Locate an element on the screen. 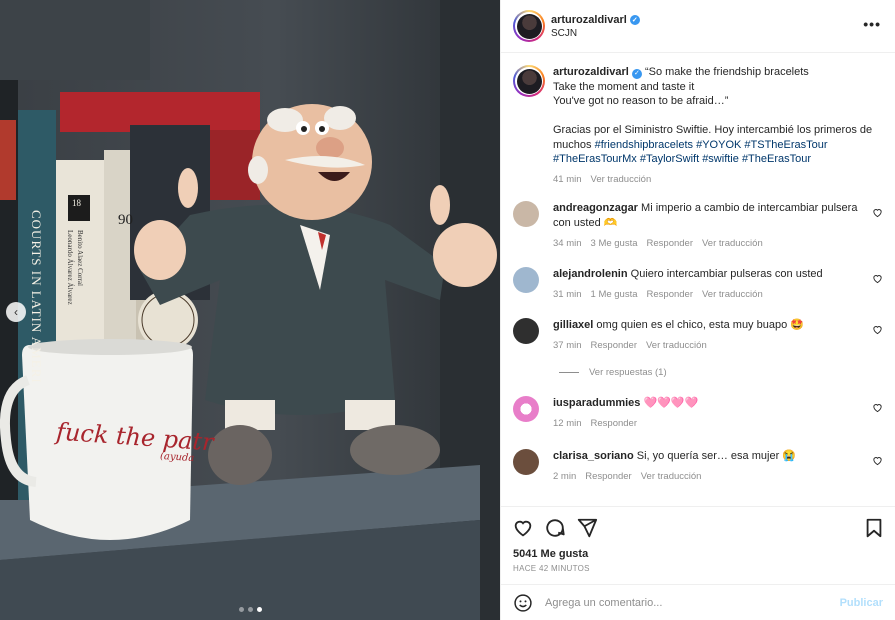 Image resolution: width=895 pixels, height=620 pixels. more-options-icon: ••• is located at coordinates (872, 24).